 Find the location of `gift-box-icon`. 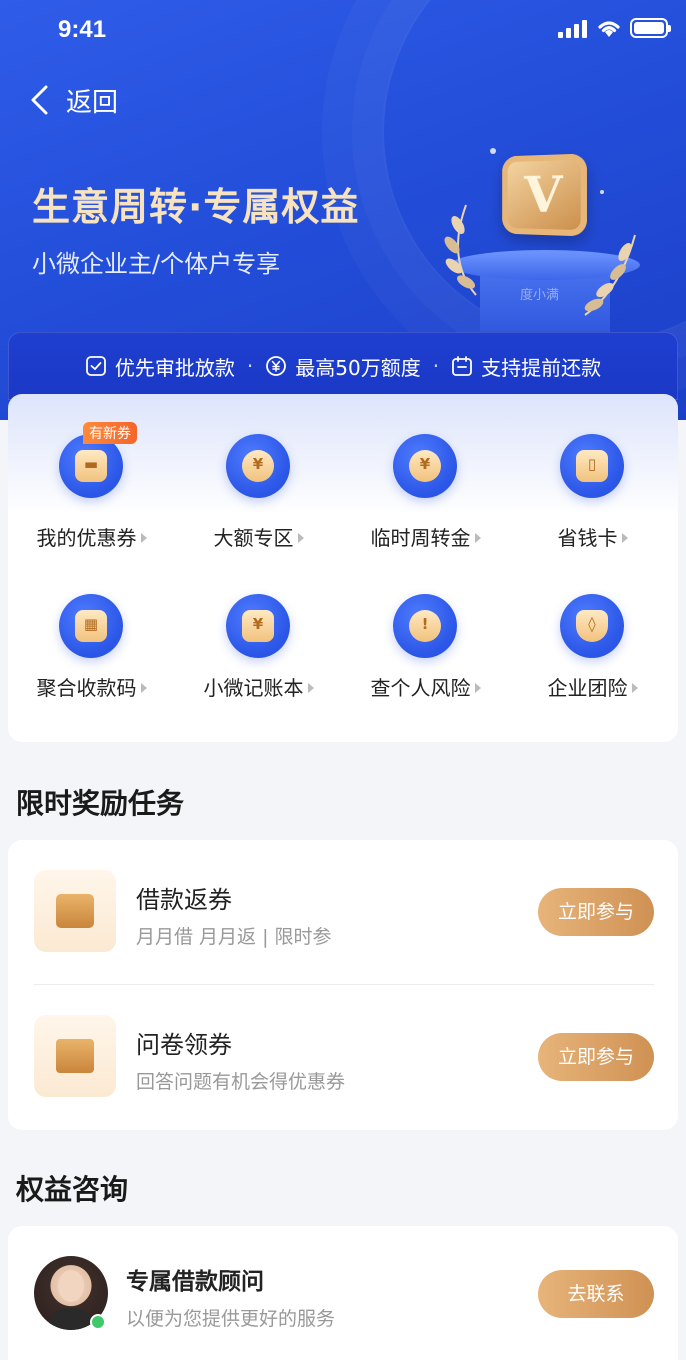

gift-box-icon is located at coordinates (75, 1056).